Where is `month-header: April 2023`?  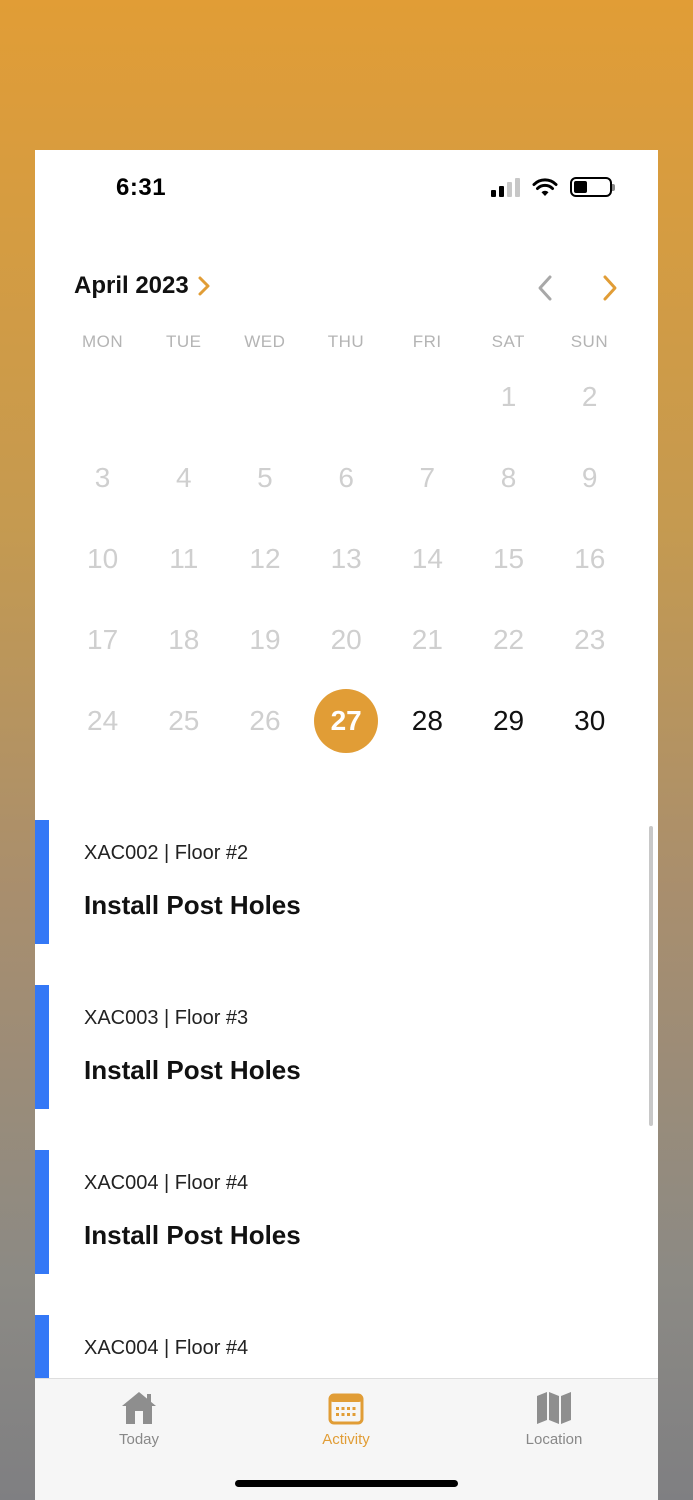
month-header: April 2023 is located at coordinates (142, 286).